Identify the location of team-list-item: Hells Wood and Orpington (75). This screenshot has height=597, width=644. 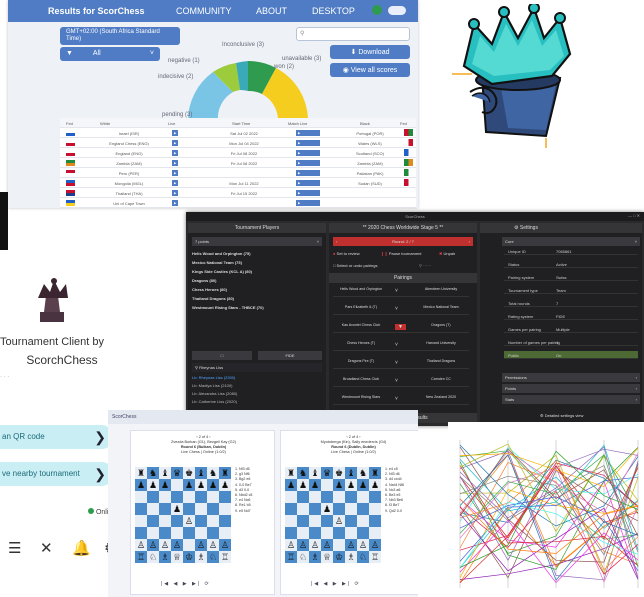
(221, 253).